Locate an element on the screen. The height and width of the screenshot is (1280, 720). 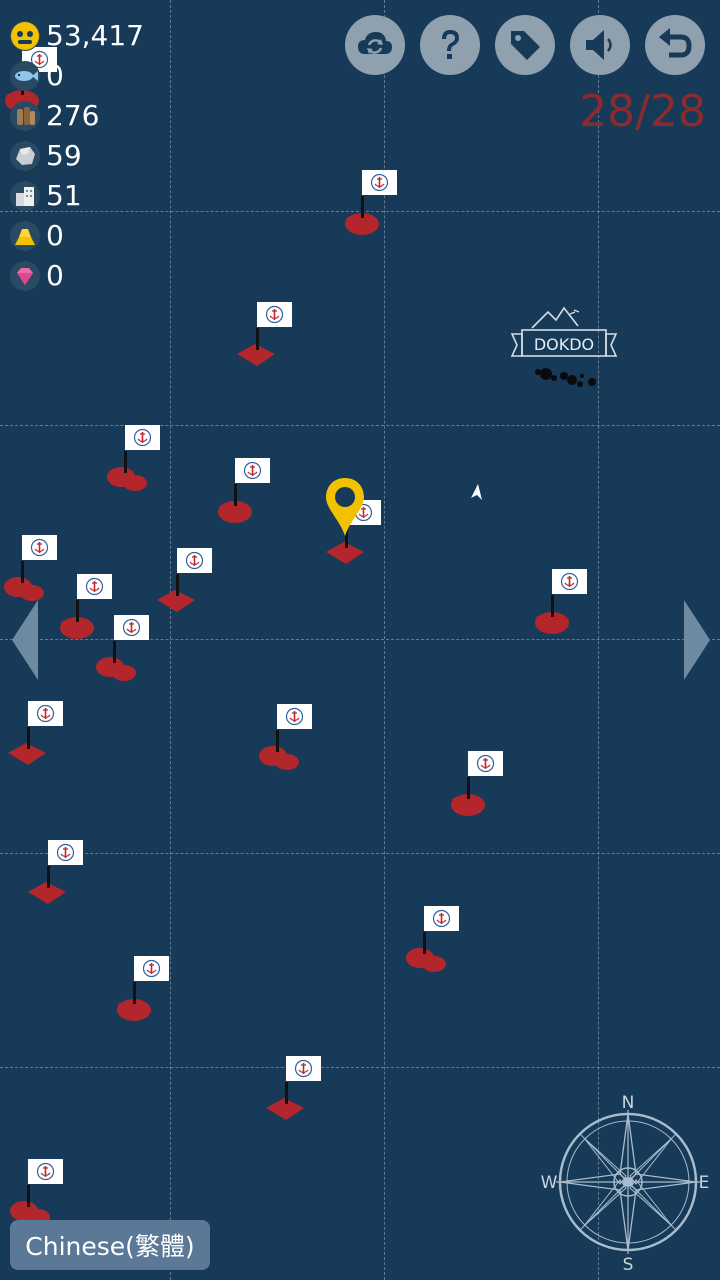
compass-east: E is located at coordinates (704, 1183).